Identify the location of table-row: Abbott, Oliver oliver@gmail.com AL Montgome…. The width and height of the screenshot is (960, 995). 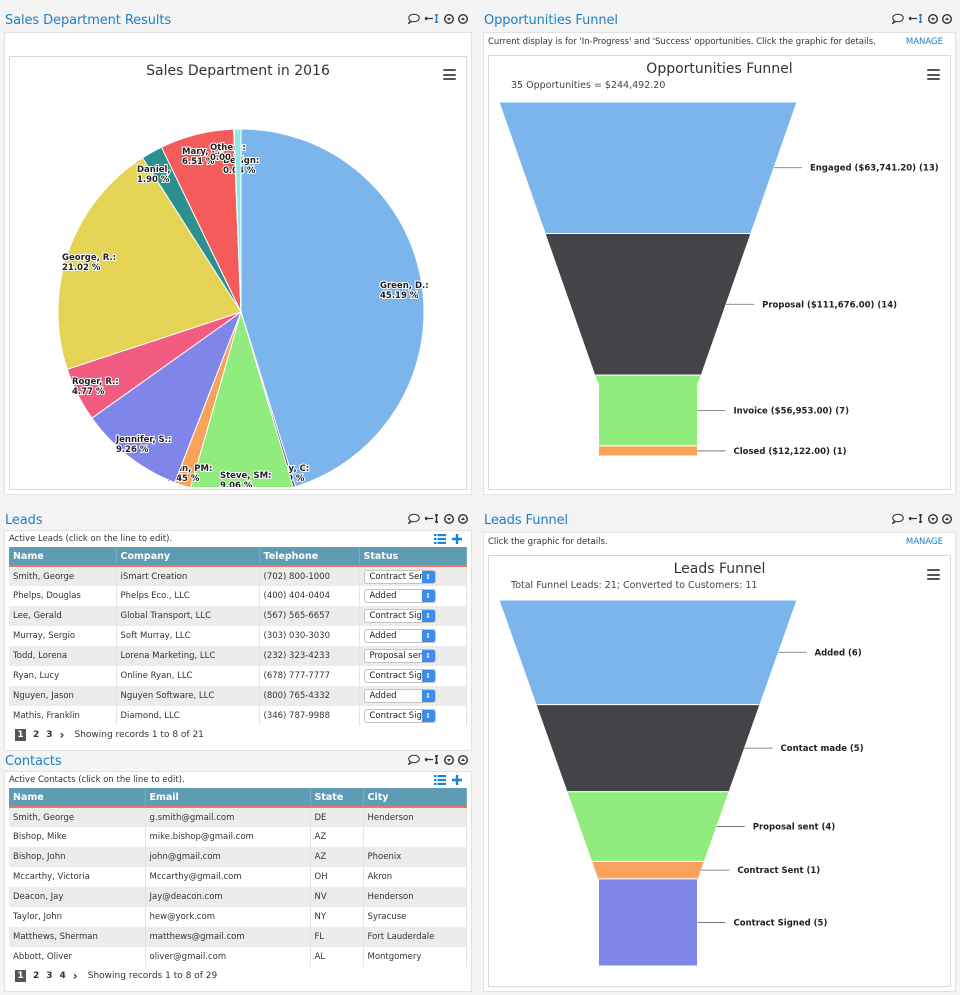
(238, 957).